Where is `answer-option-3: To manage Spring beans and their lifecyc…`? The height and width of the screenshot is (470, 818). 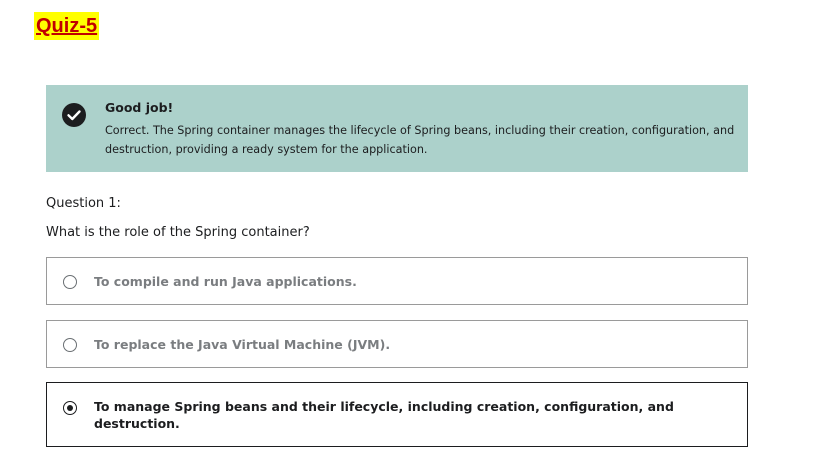 answer-option-3: To manage Spring beans and their lifecyc… is located at coordinates (397, 414).